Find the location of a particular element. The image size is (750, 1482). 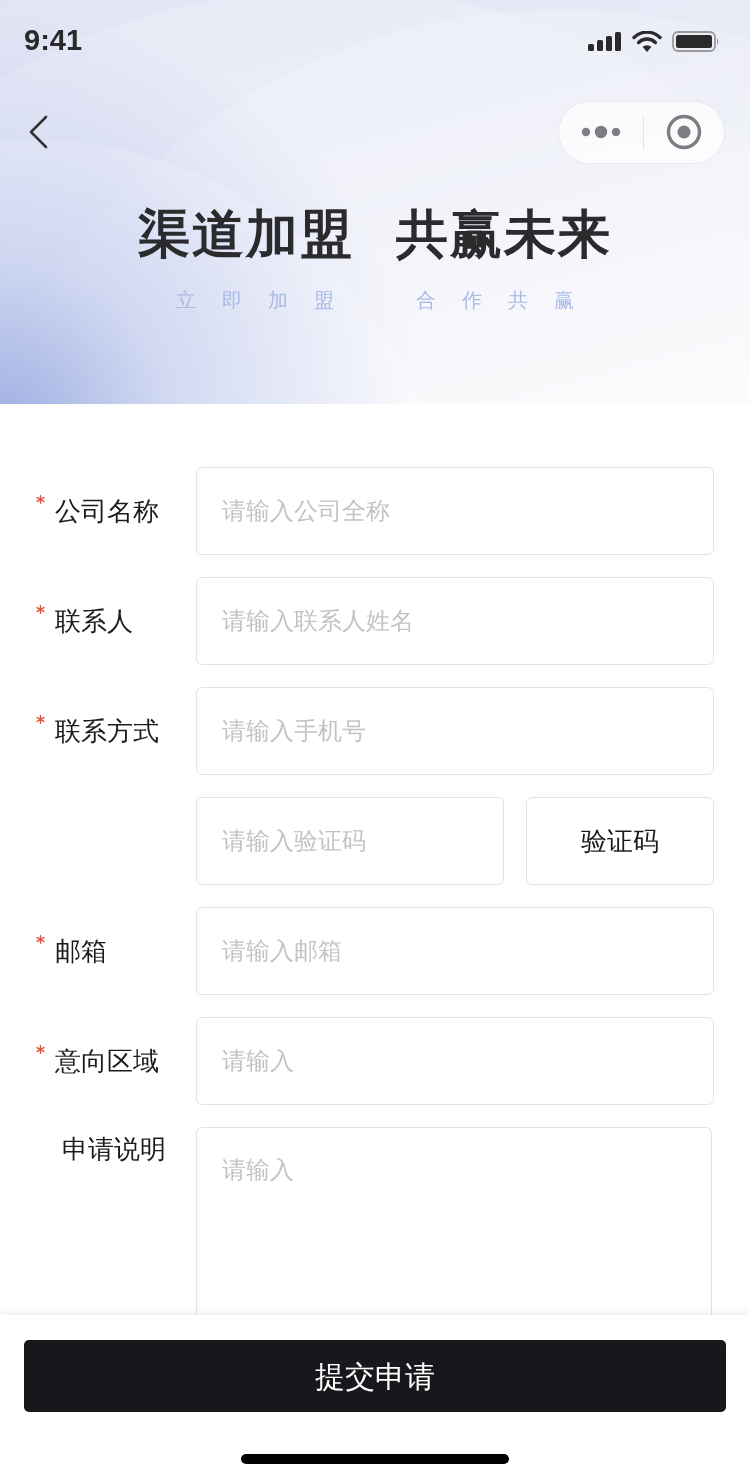

more-dots-icon is located at coordinates (601, 132).